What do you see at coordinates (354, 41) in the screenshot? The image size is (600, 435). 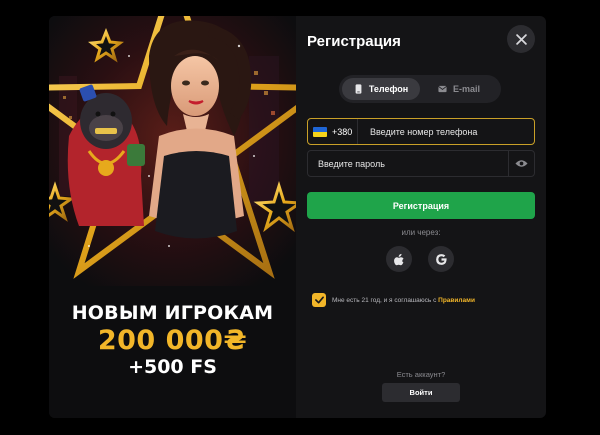 I see `modal-title: Регистрация` at bounding box center [354, 41].